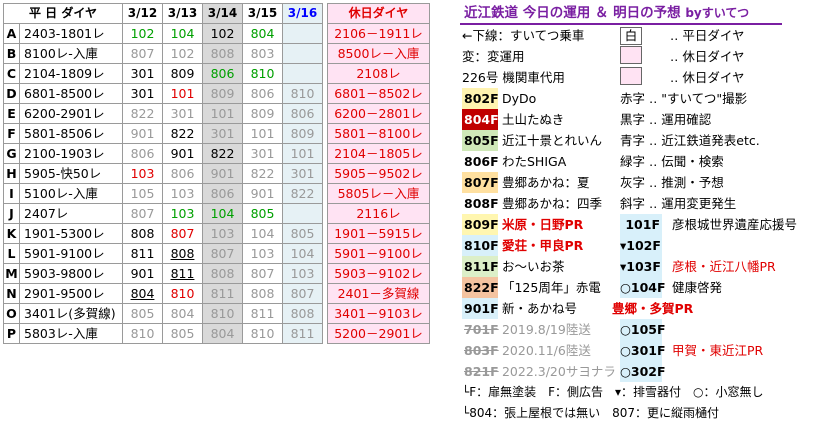 This screenshot has width=818, height=424. I want to click on date-header: 3/12, so click(142, 13).